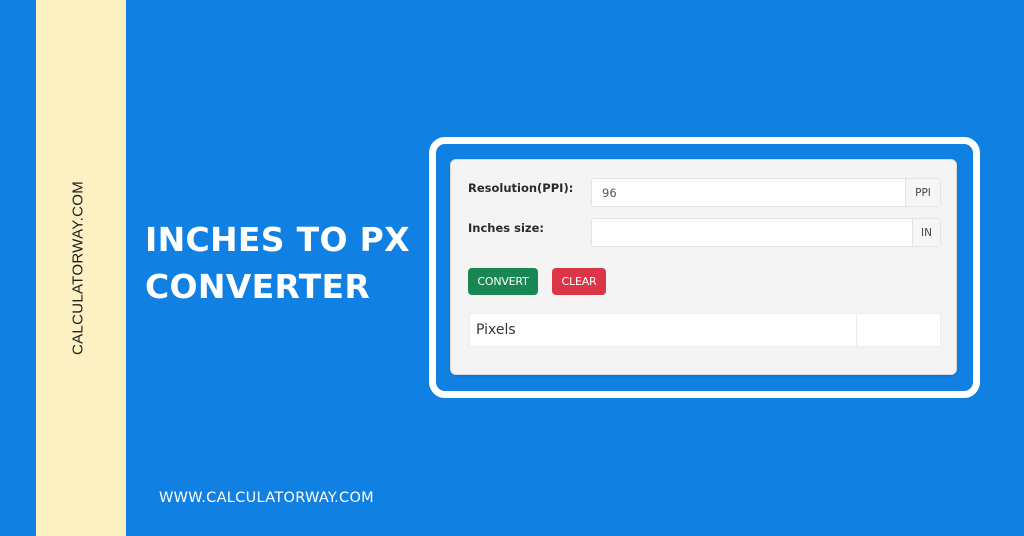 Image resolution: width=1024 pixels, height=536 pixels. Describe the element at coordinates (521, 188) in the screenshot. I see `resolution-label: Resolution(PPI):` at that location.